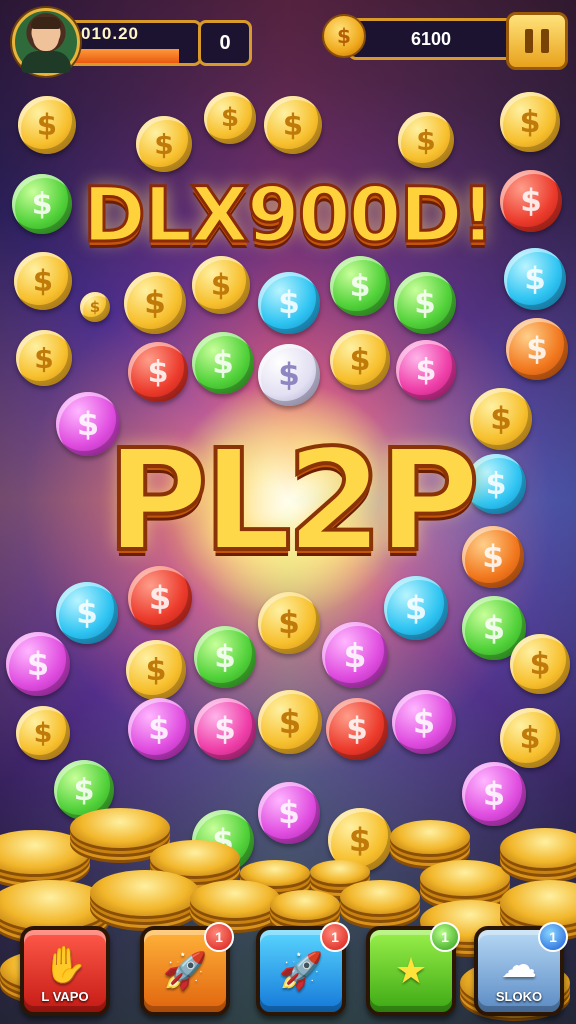 The height and width of the screenshot is (1024, 576). Describe the element at coordinates (537, 349) in the screenshot. I see `coin-orange: $` at that location.